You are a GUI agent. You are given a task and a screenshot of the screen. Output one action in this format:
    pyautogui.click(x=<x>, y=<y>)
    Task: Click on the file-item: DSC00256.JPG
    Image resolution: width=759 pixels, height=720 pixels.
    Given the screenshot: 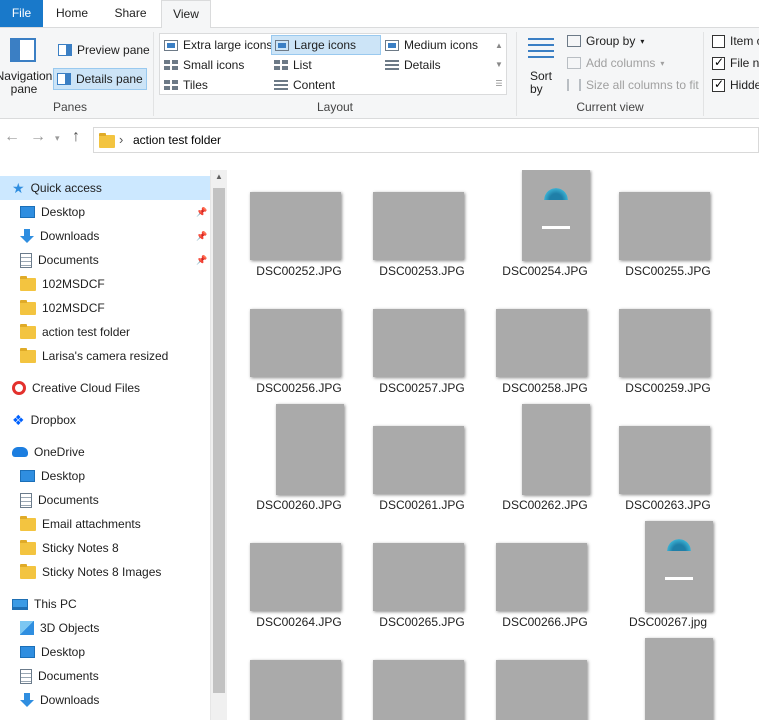 What is the action you would take?
    pyautogui.click(x=299, y=345)
    